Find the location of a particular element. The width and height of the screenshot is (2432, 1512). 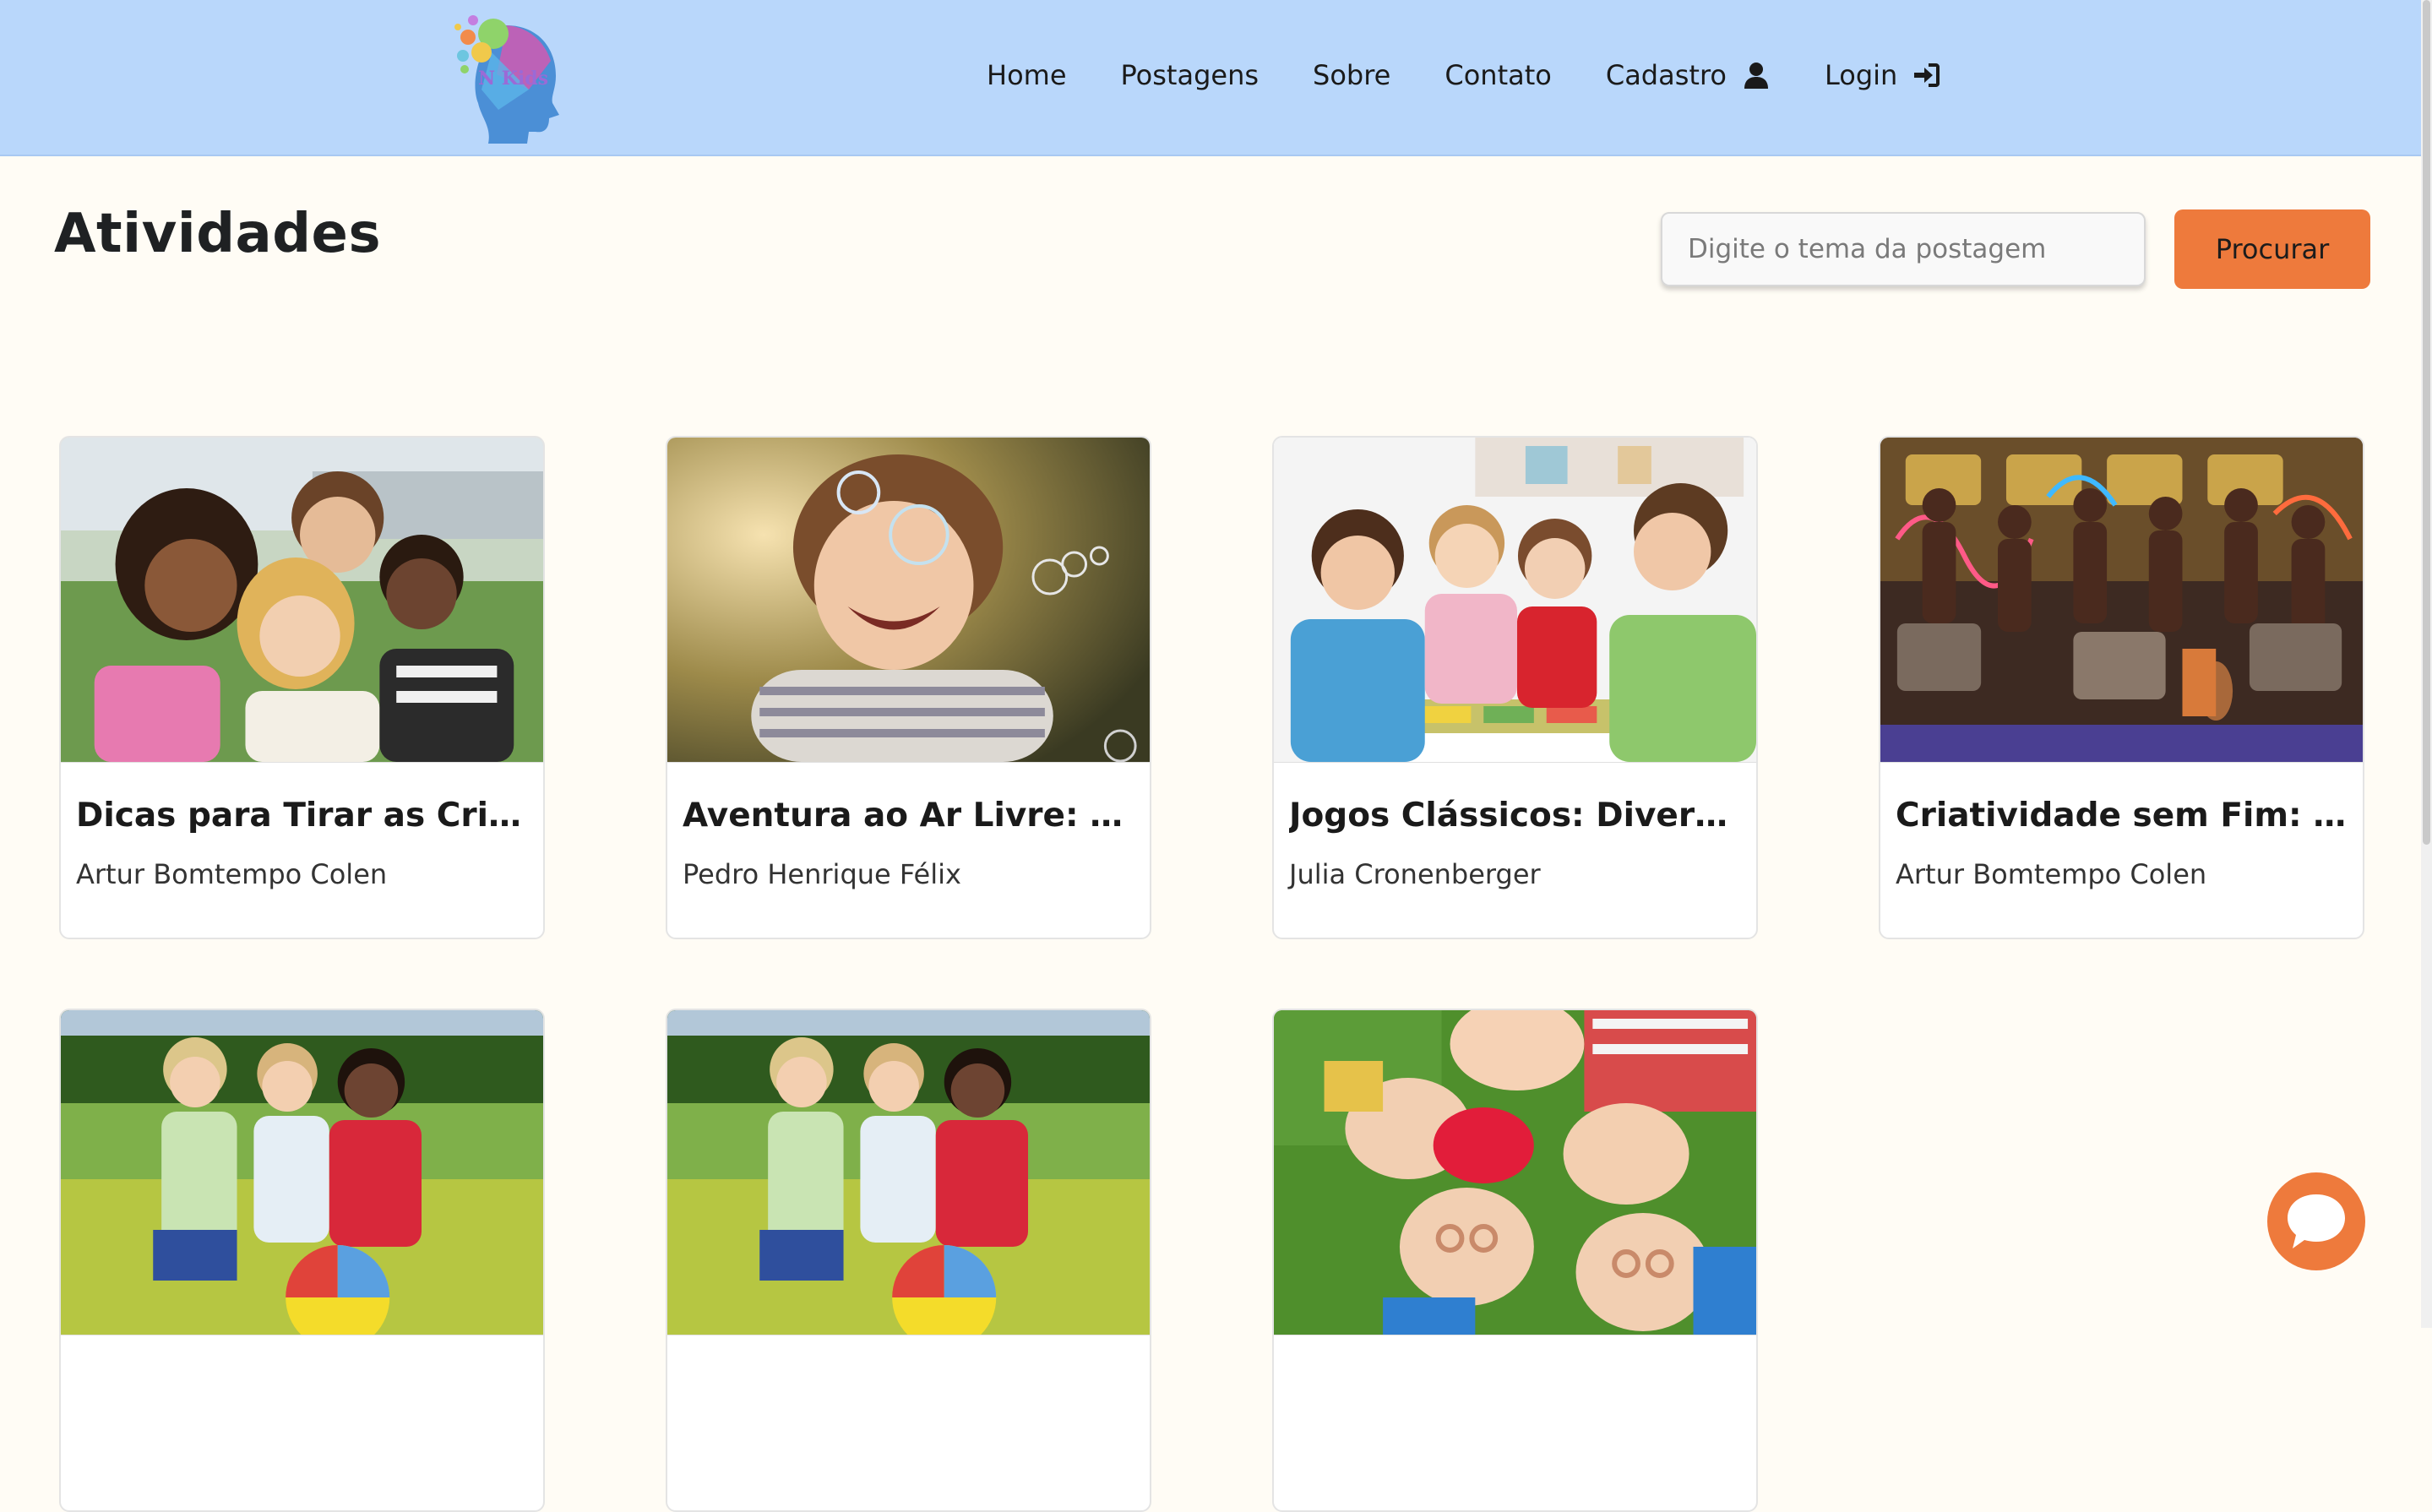

chat-button is located at coordinates (2316, 1221).